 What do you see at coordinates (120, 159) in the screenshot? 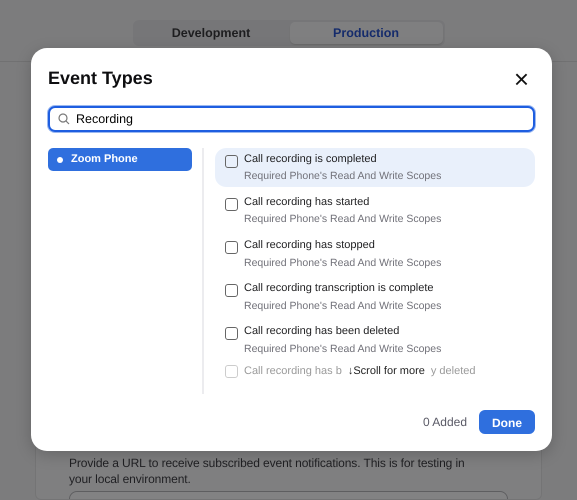
I see `category-item: Zoom Phone` at bounding box center [120, 159].